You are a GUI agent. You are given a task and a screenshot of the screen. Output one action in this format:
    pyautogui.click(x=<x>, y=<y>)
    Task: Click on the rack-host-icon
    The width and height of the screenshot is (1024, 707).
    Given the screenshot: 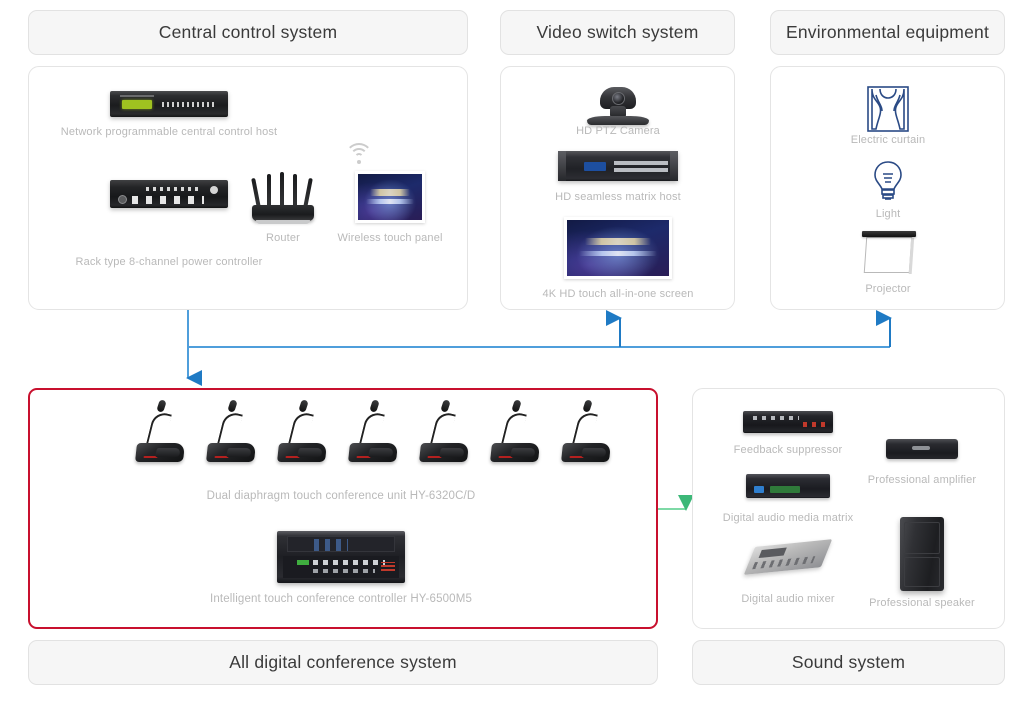 What is the action you would take?
    pyautogui.click(x=169, y=104)
    